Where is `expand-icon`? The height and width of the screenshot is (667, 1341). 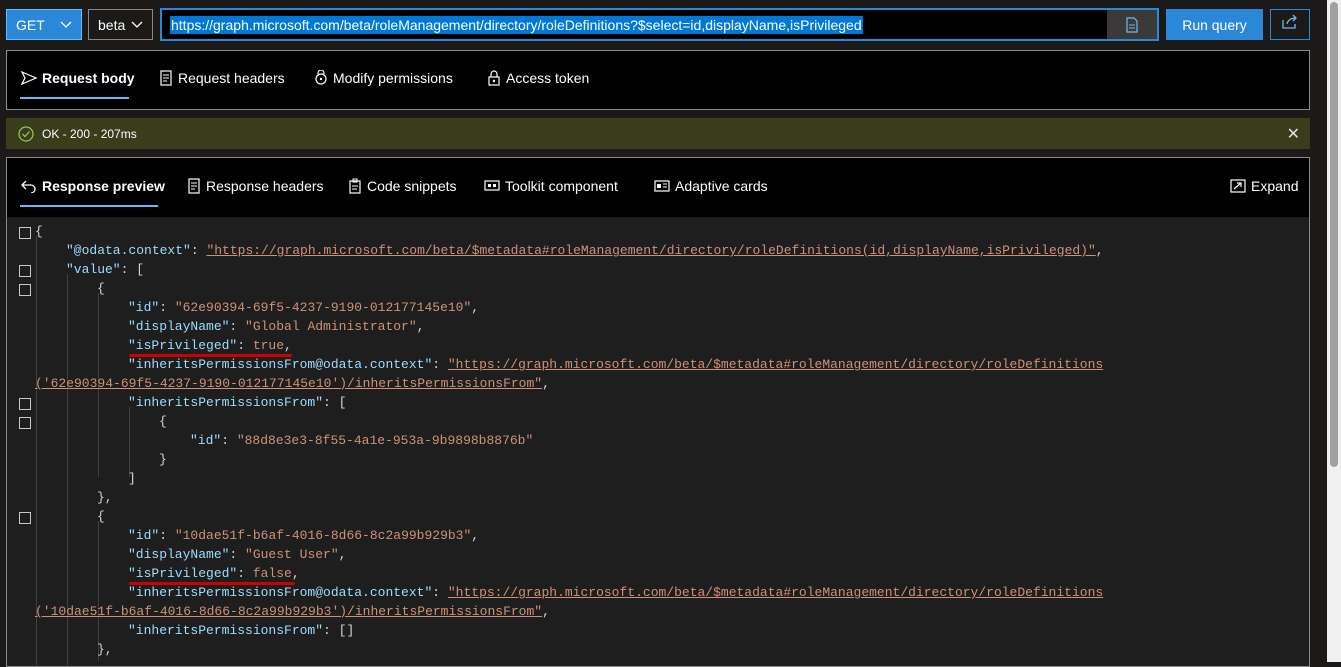 expand-icon is located at coordinates (1238, 186).